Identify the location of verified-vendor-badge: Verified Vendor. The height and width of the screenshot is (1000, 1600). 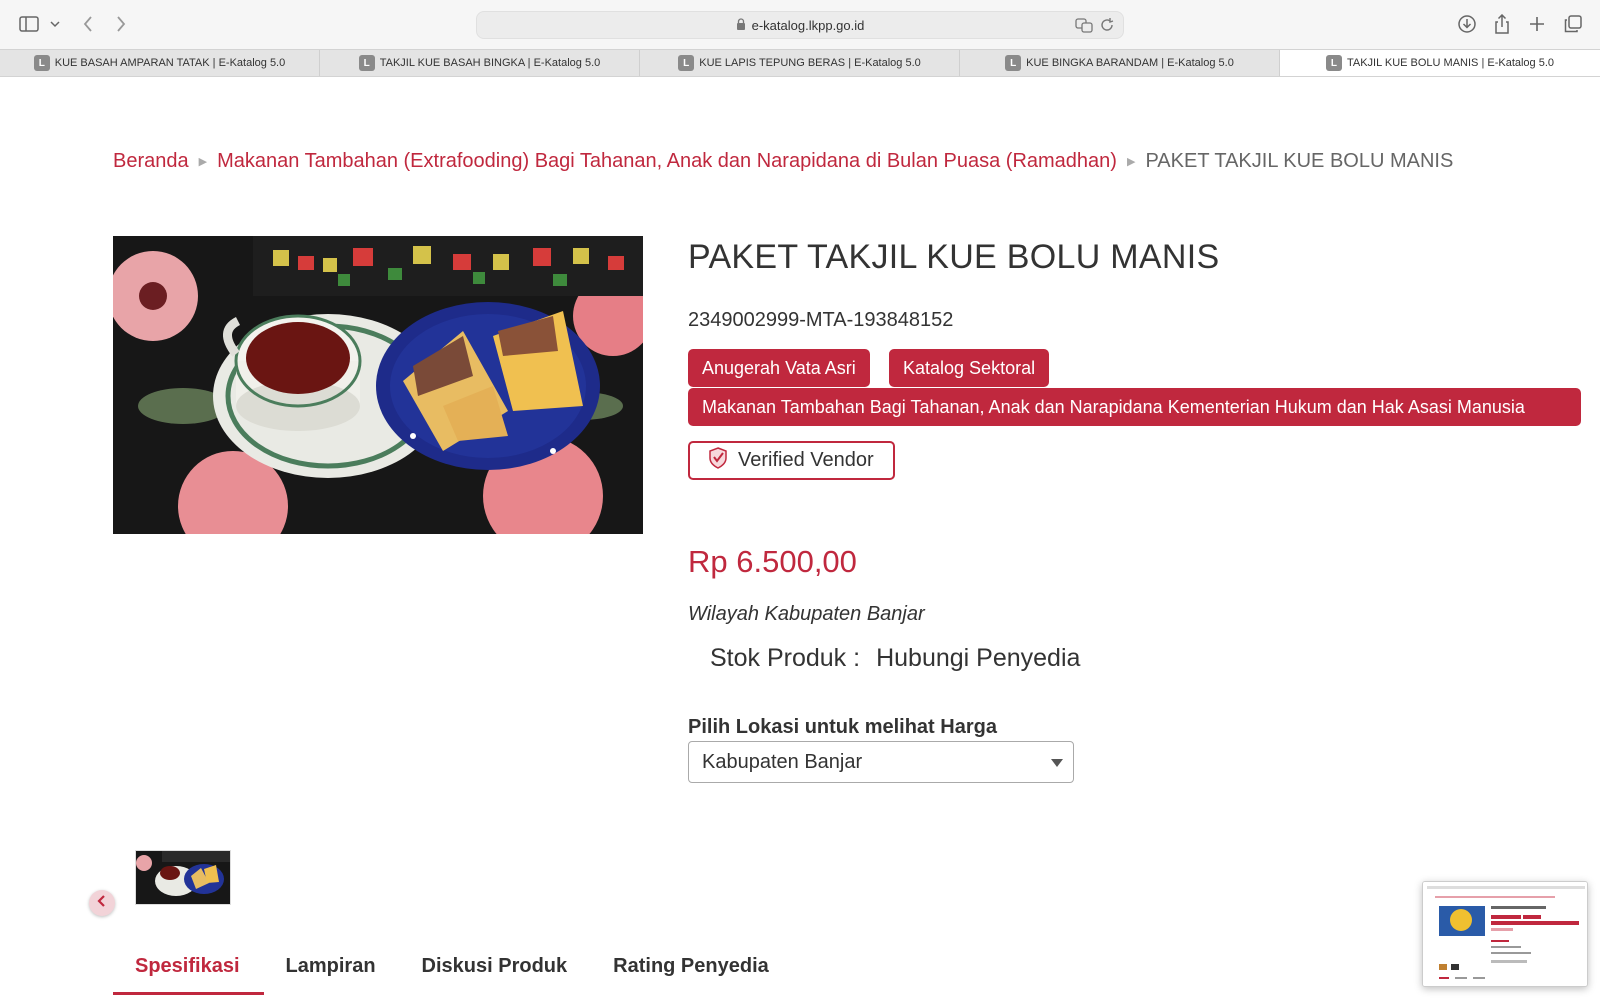
(791, 460).